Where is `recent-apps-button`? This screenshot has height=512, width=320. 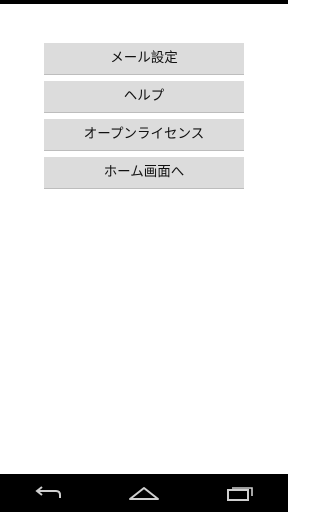
recent-apps-button is located at coordinates (240, 493).